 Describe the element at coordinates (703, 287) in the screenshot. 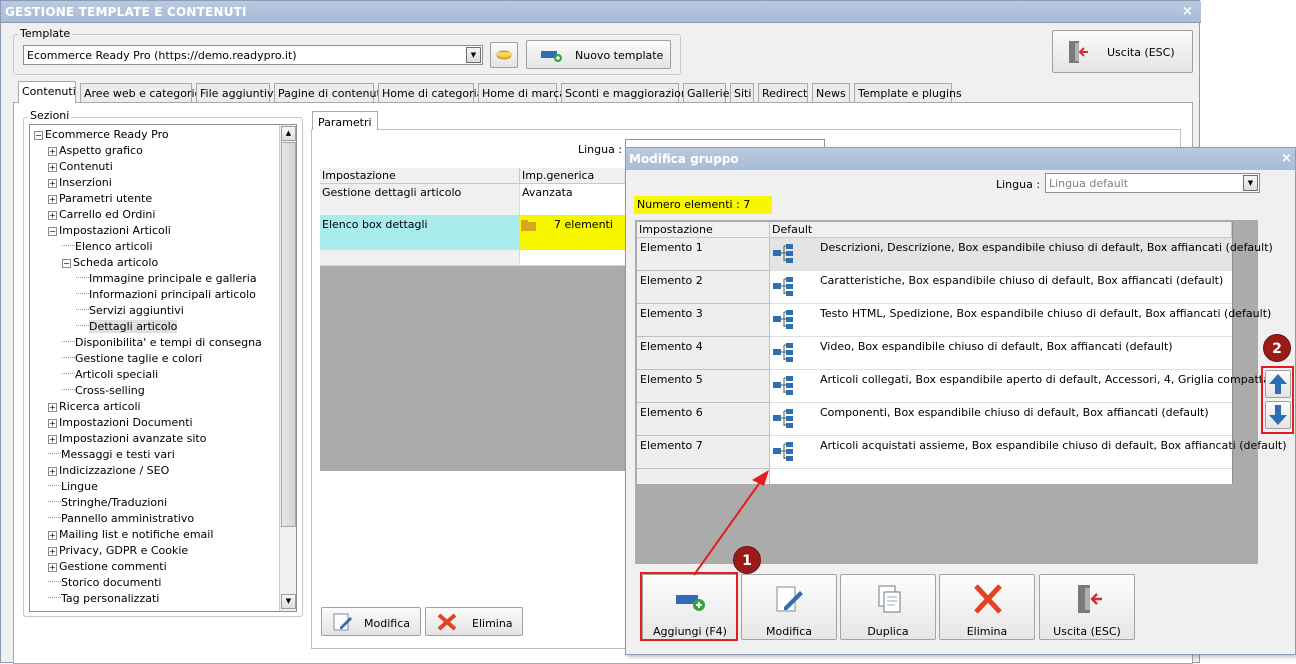

I see `dialog-row-name: Elemento 2` at that location.